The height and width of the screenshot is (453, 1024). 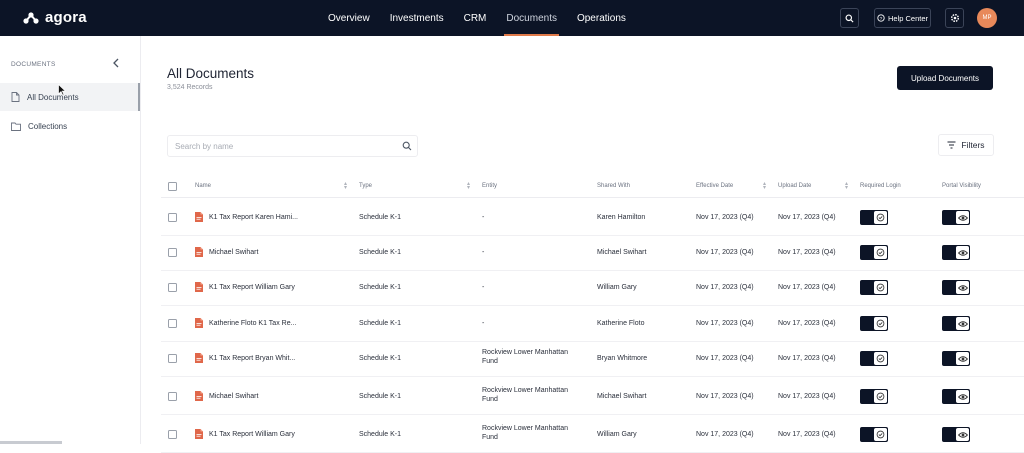 I want to click on column-header-type: Type, so click(x=365, y=186).